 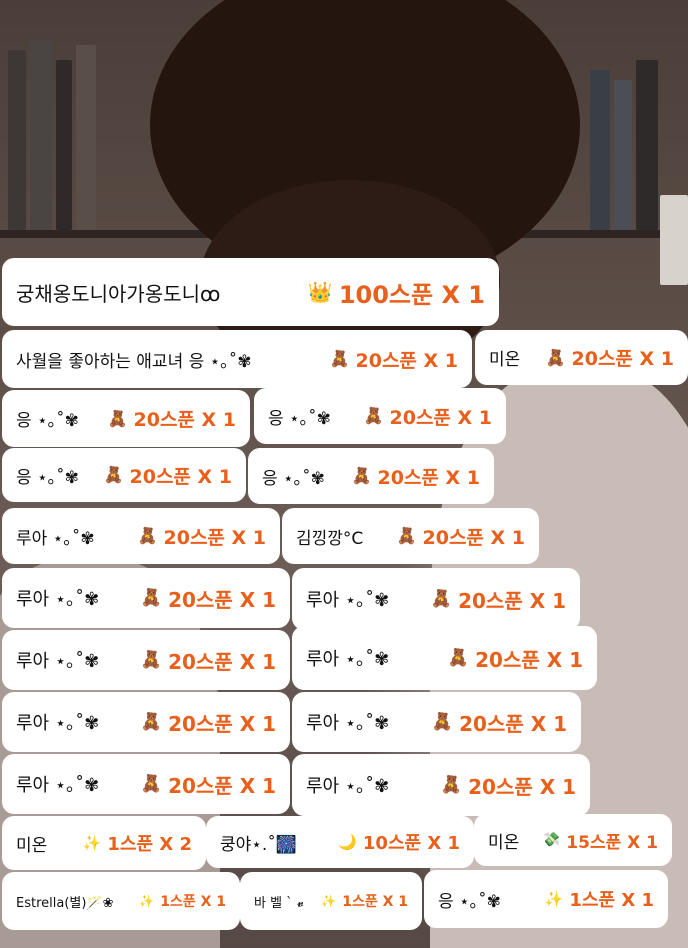 What do you see at coordinates (149, 844) in the screenshot?
I see `spoon-amount: 1스푼 X 2` at bounding box center [149, 844].